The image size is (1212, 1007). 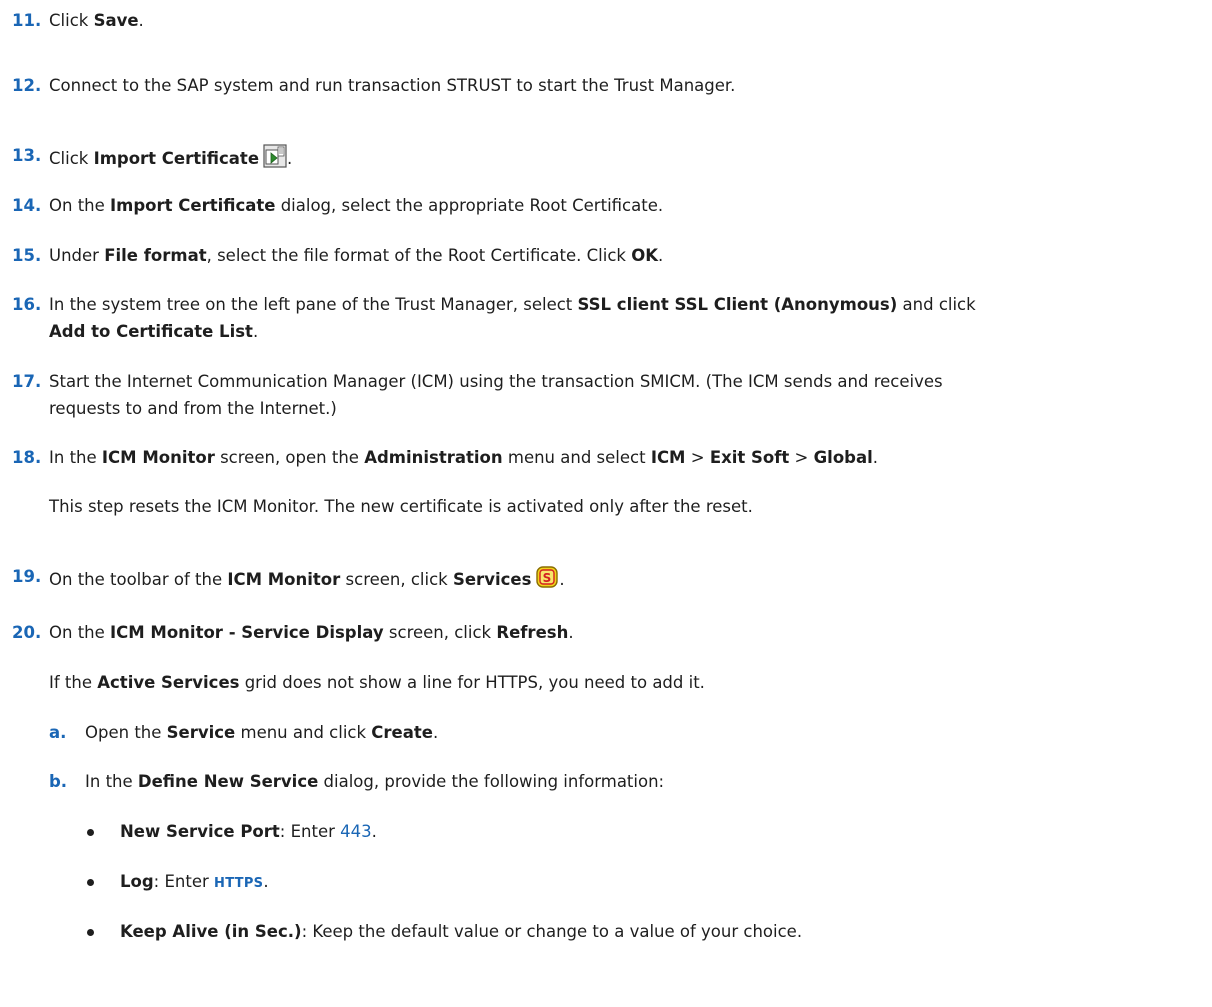 What do you see at coordinates (239, 883) in the screenshot?
I see `code-value: HTTPS` at bounding box center [239, 883].